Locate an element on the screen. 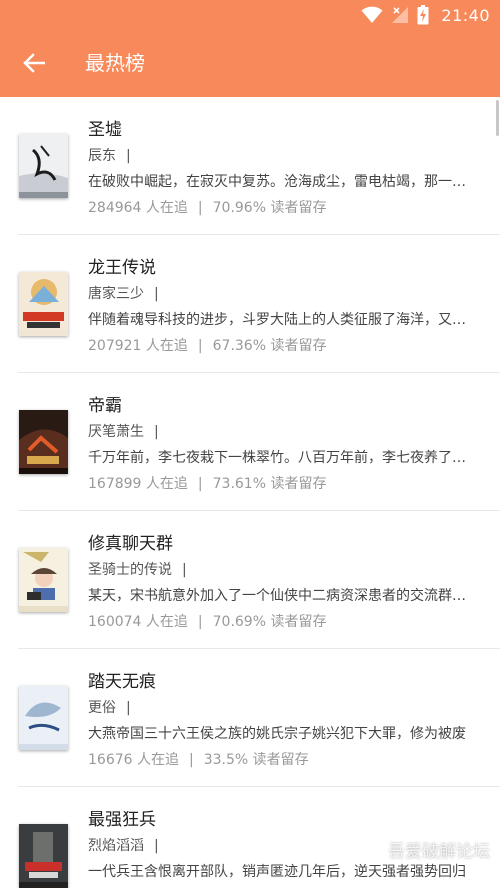 This screenshot has width=500, height=888. status-time: 21:40 is located at coordinates (465, 15).